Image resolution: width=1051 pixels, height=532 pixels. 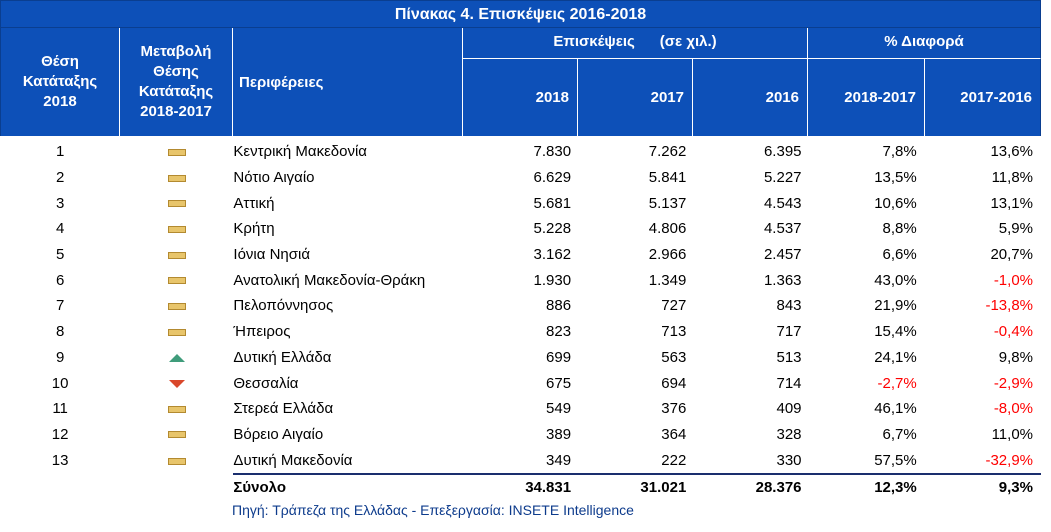 I want to click on rank-cell: 1, so click(x=60, y=152).